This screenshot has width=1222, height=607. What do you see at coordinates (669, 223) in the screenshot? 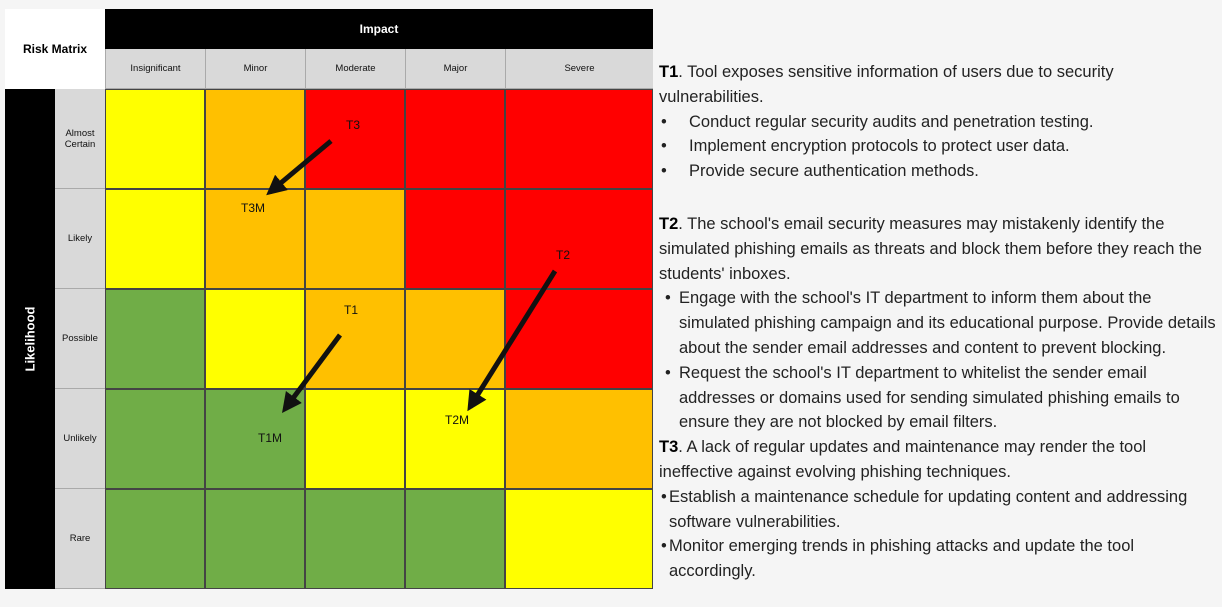
I see `threat-id: T2` at bounding box center [669, 223].